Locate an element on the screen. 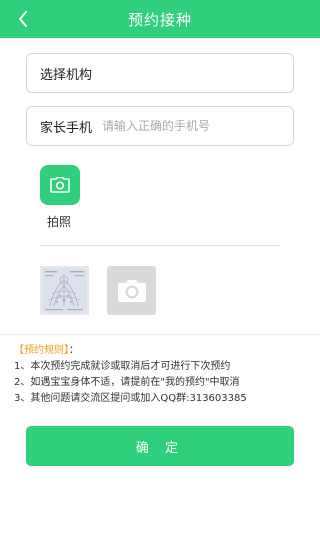 Image resolution: width=320 pixels, height=545 pixels. section-separator is located at coordinates (160, 334).